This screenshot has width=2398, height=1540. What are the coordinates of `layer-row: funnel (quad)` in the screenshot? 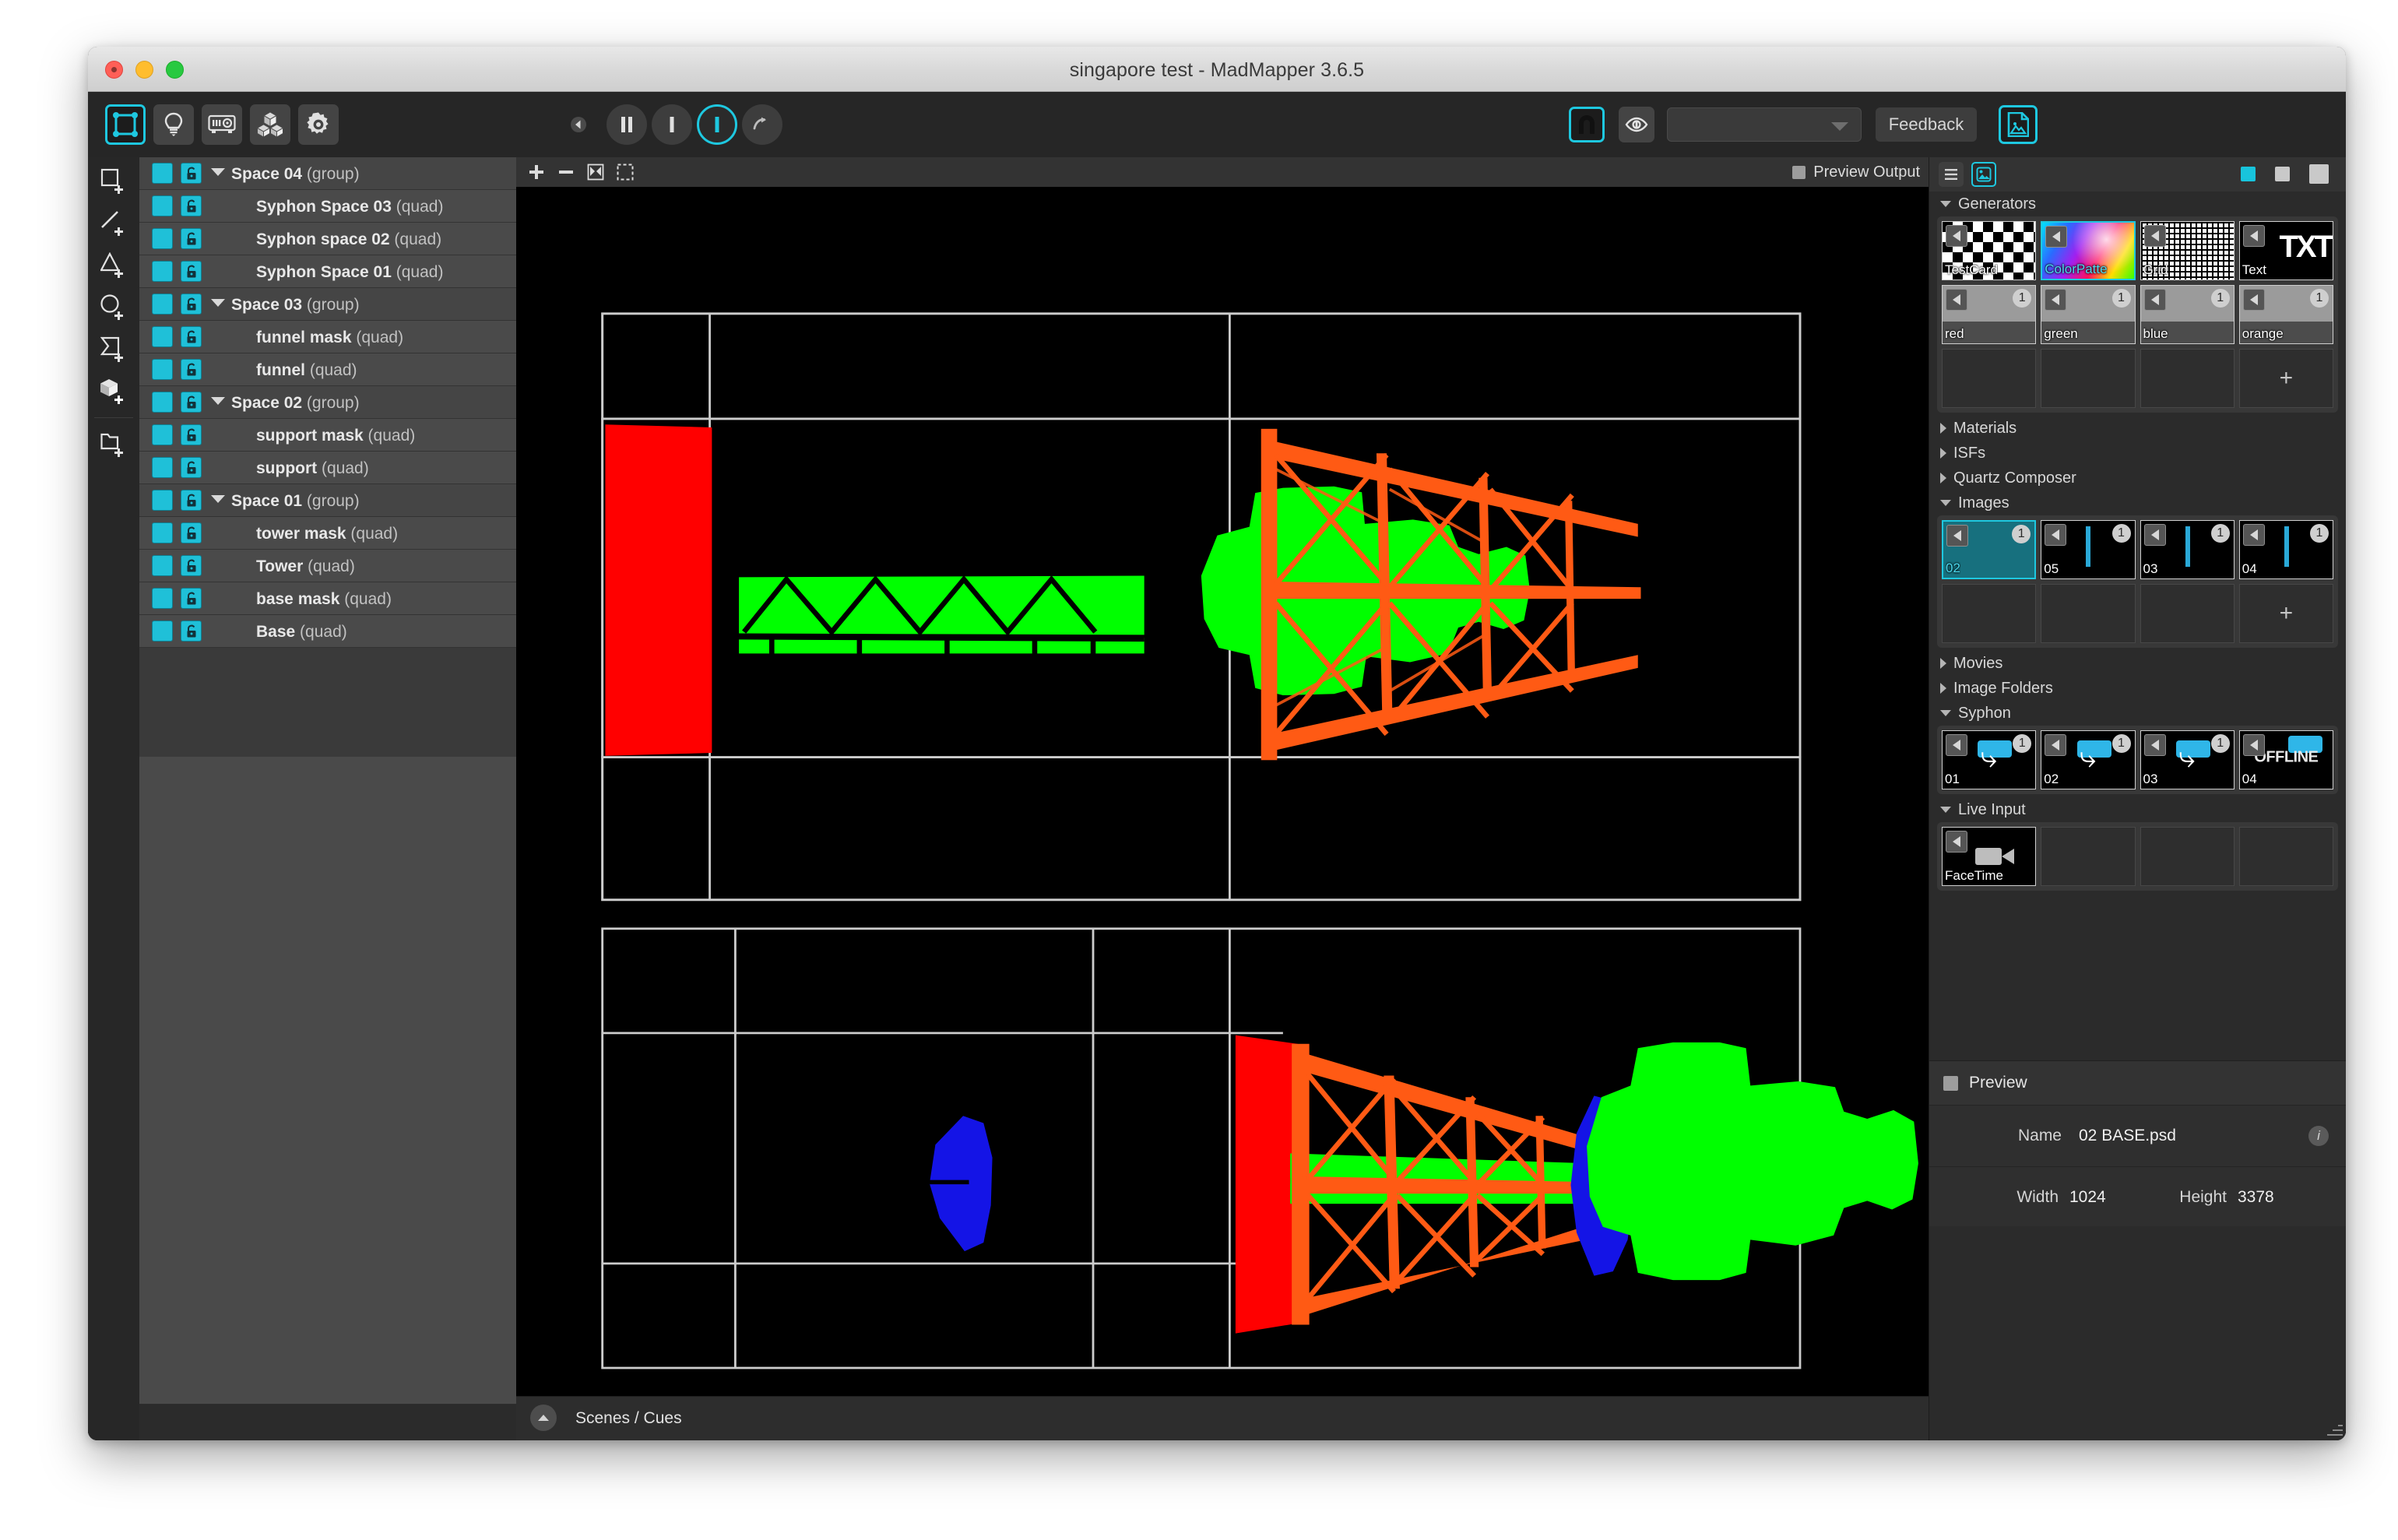 It's located at (328, 369).